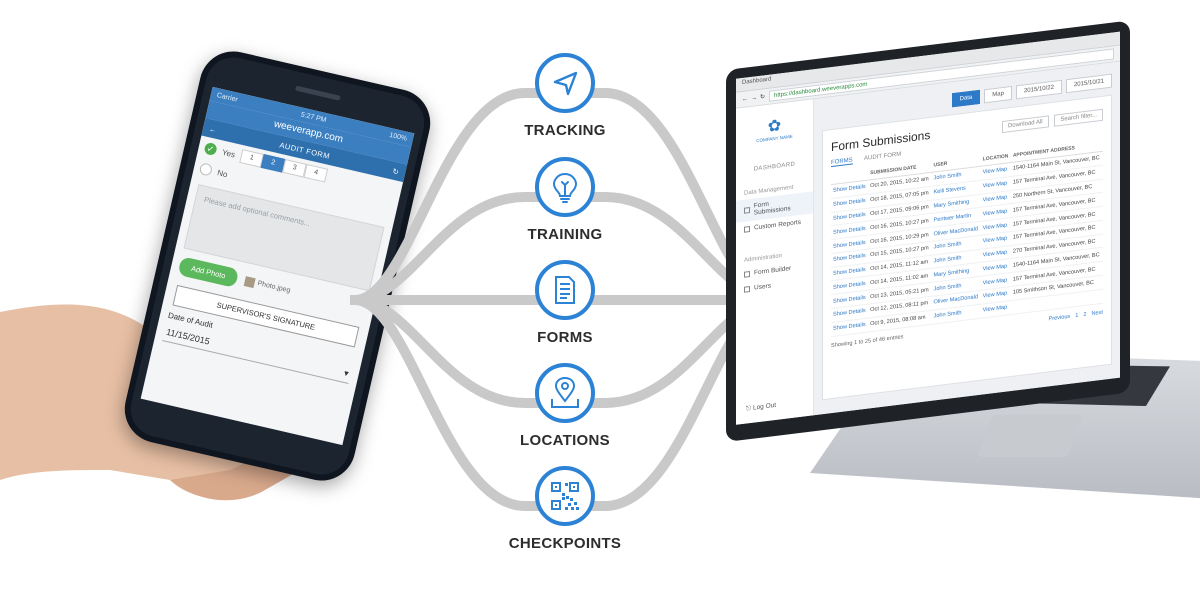  I want to click on data-view-button: Data, so click(966, 98).